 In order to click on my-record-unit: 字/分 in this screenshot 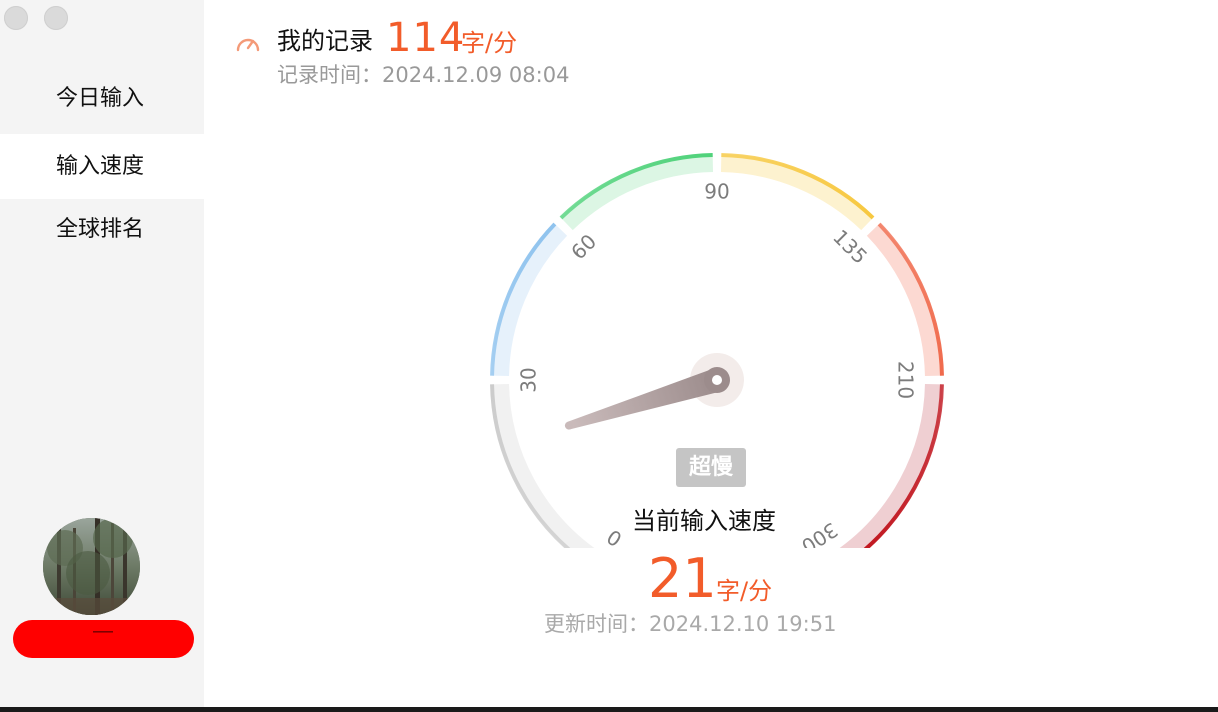, I will do `click(489, 43)`.